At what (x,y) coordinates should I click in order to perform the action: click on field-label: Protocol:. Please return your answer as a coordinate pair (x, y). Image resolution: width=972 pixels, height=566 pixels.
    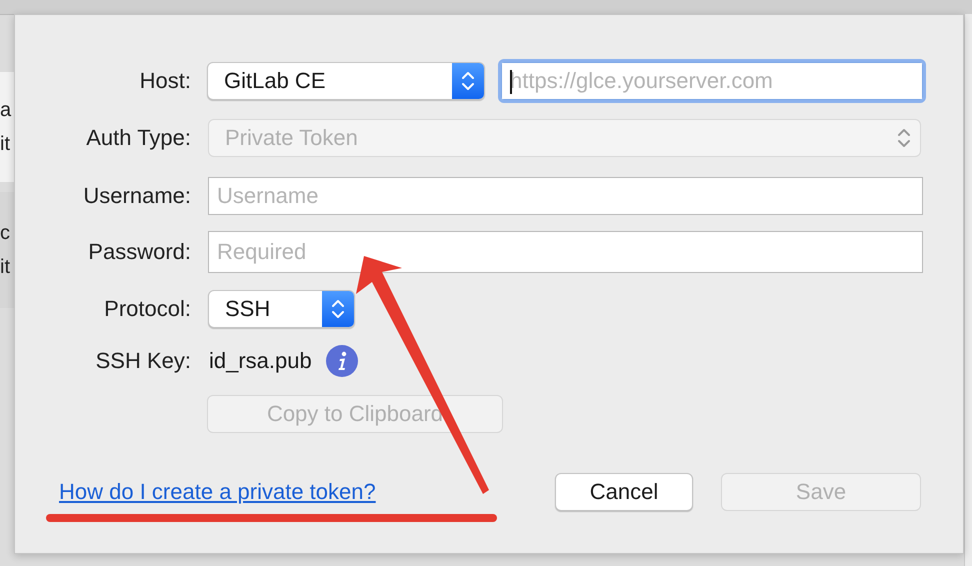
    Looking at the image, I should click on (147, 309).